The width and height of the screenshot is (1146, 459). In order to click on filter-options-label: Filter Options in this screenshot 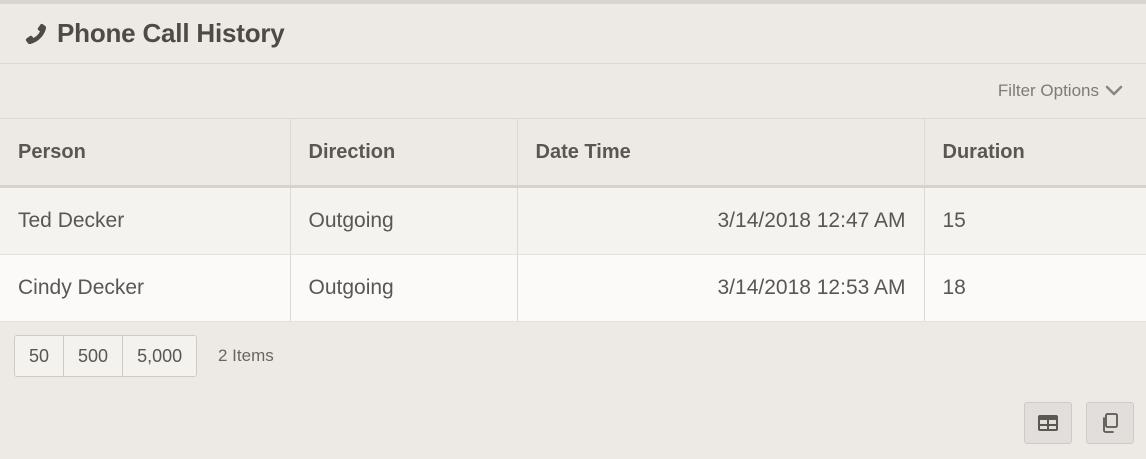, I will do `click(1048, 90)`.